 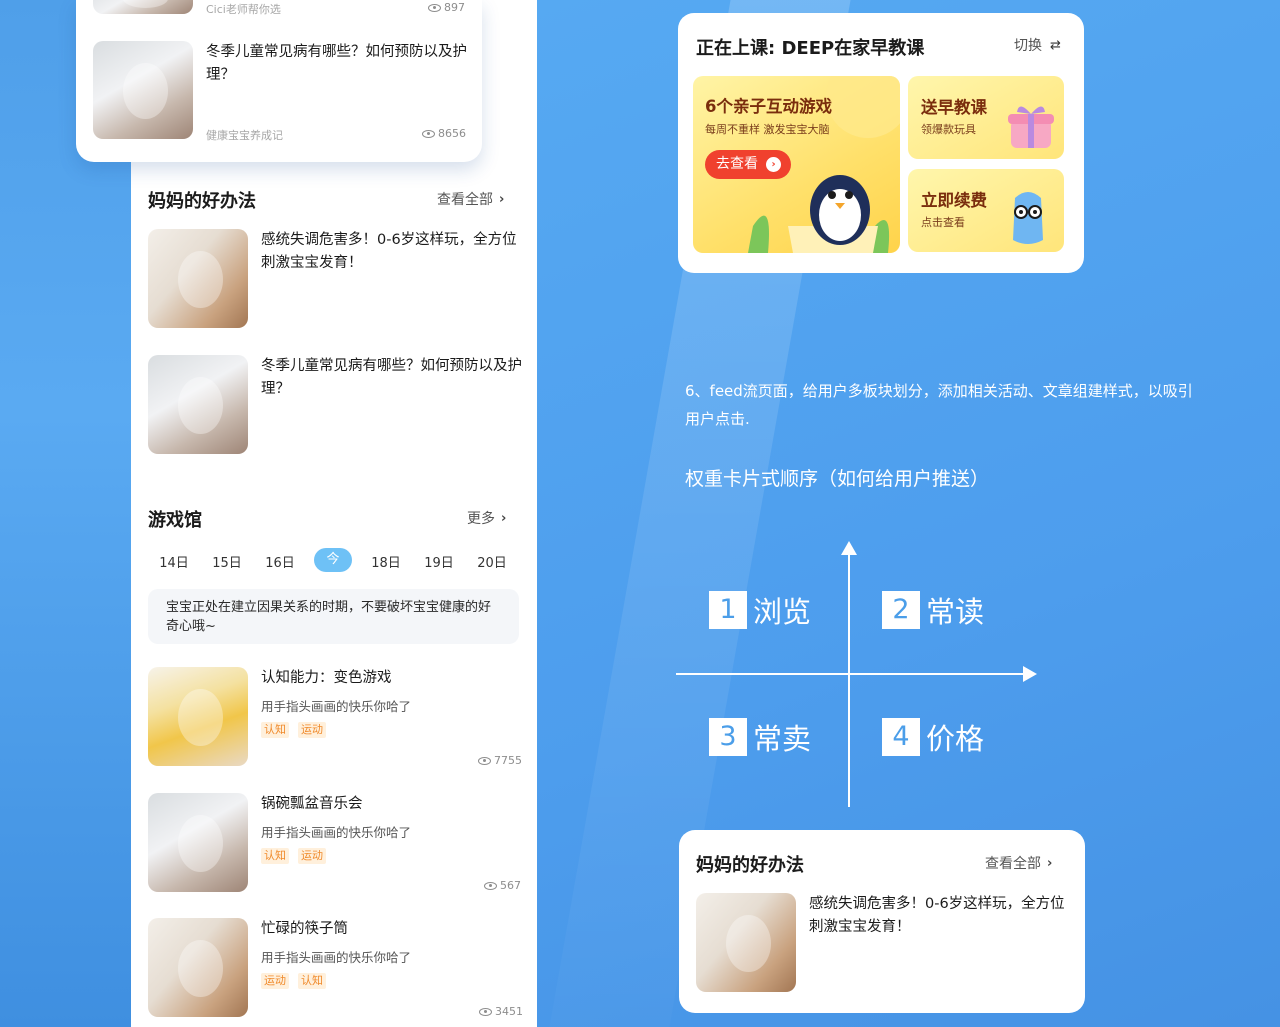 I want to click on arrow-right-icon: ›, so click(x=773, y=164).